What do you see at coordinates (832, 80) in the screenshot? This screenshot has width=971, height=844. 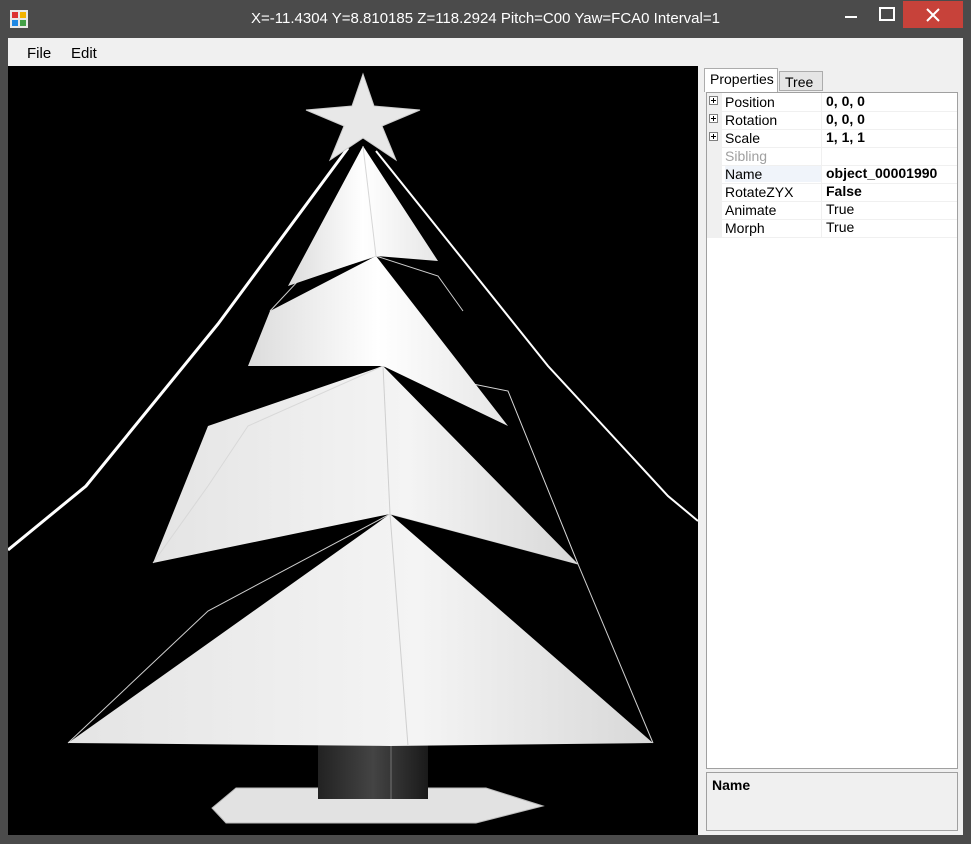 I see `panel-tabs: Properties Tree` at bounding box center [832, 80].